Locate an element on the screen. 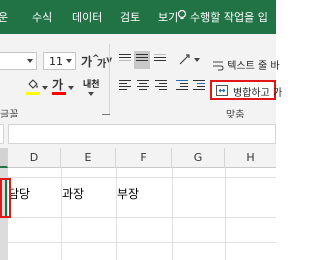 Image resolution: width=320 pixels, height=260 pixels. phonetic-guide-button: 내천 is located at coordinates (91, 83).